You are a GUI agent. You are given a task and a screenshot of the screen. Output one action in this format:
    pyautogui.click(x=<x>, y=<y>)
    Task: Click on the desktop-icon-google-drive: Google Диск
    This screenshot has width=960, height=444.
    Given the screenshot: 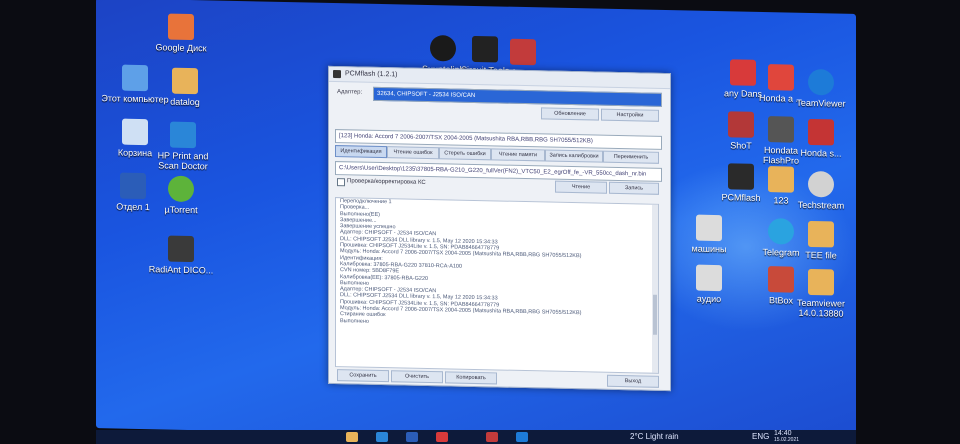 What is the action you would take?
    pyautogui.click(x=181, y=33)
    